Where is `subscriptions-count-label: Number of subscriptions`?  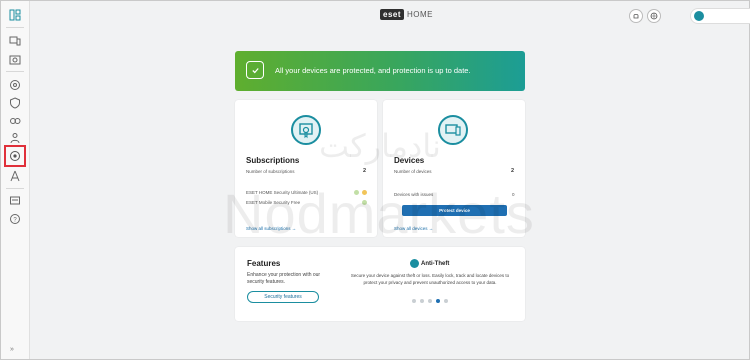
subscriptions-count-label: Number of subscriptions is located at coordinates (270, 171).